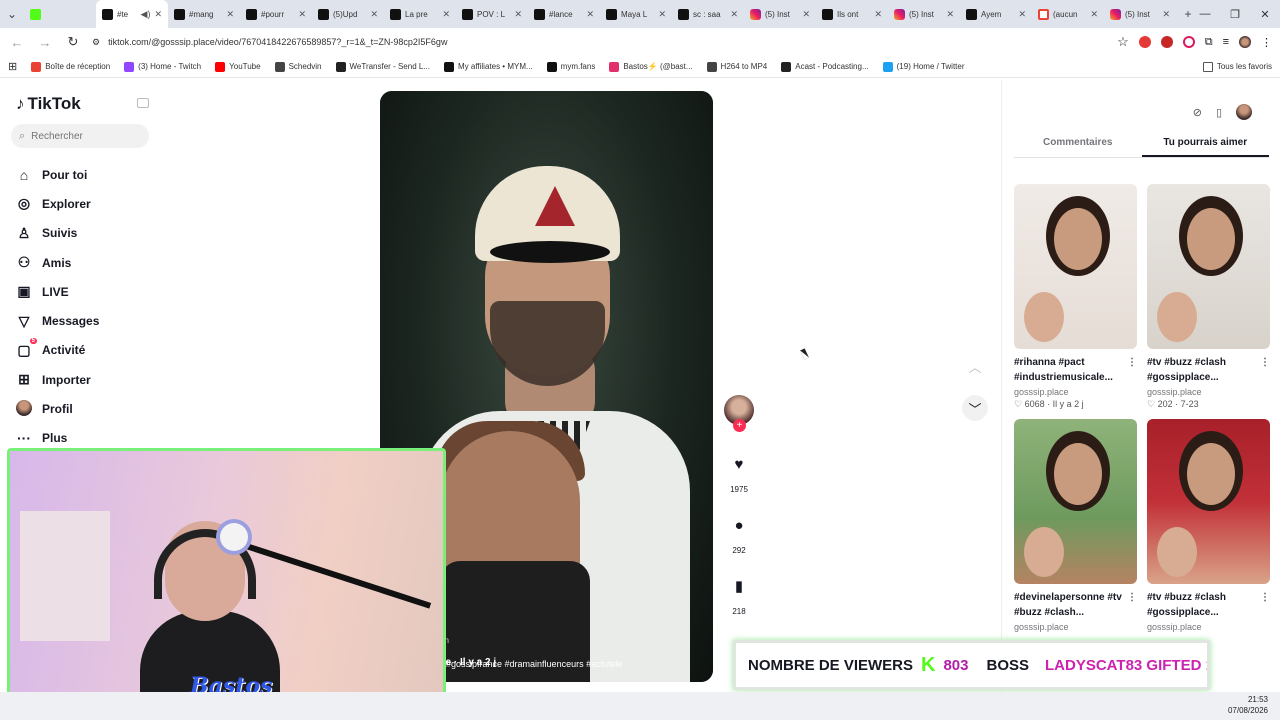 The width and height of the screenshot is (1280, 720). Describe the element at coordinates (1188, 42) in the screenshot. I see `extension-block-icon` at that location.